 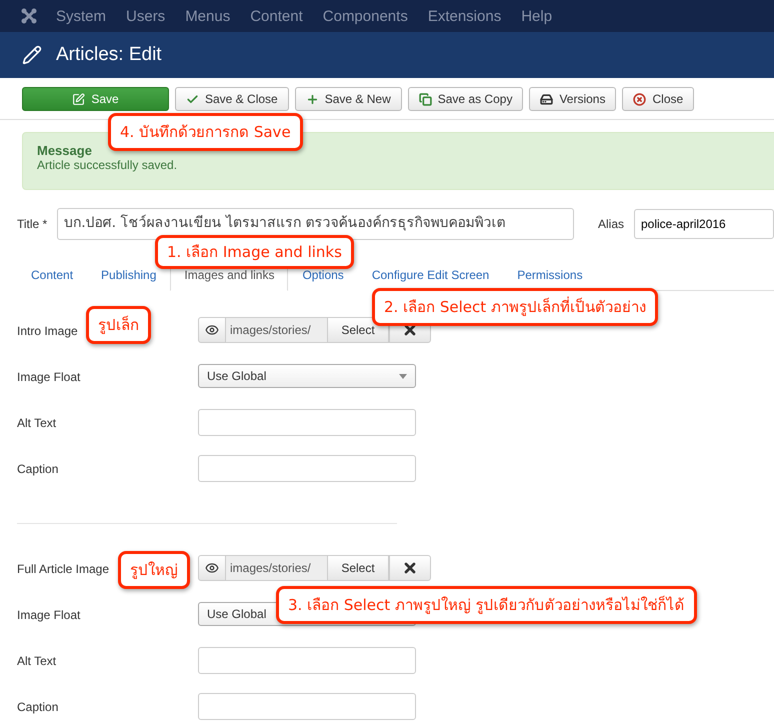 What do you see at coordinates (109, 55) in the screenshot?
I see `page-title: Articles: Edit` at bounding box center [109, 55].